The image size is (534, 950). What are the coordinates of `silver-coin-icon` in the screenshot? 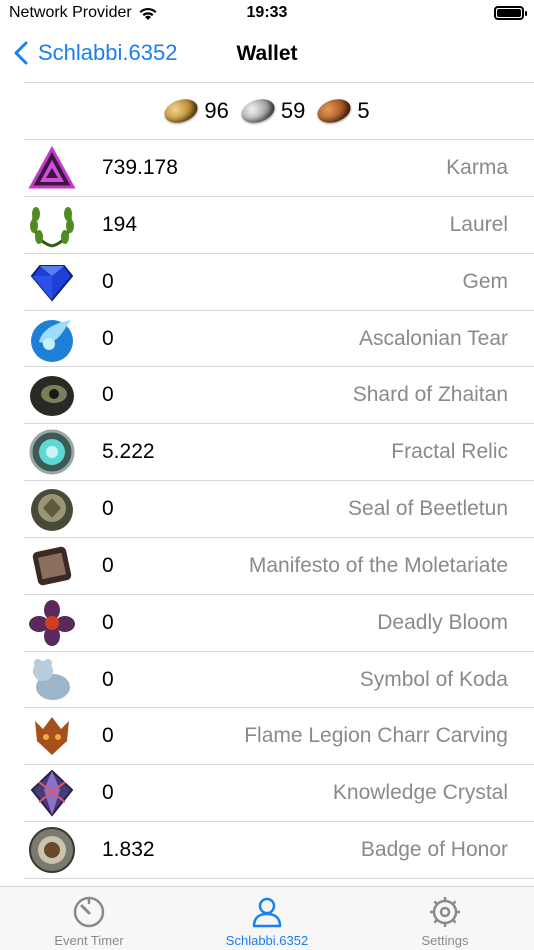 It's located at (258, 111).